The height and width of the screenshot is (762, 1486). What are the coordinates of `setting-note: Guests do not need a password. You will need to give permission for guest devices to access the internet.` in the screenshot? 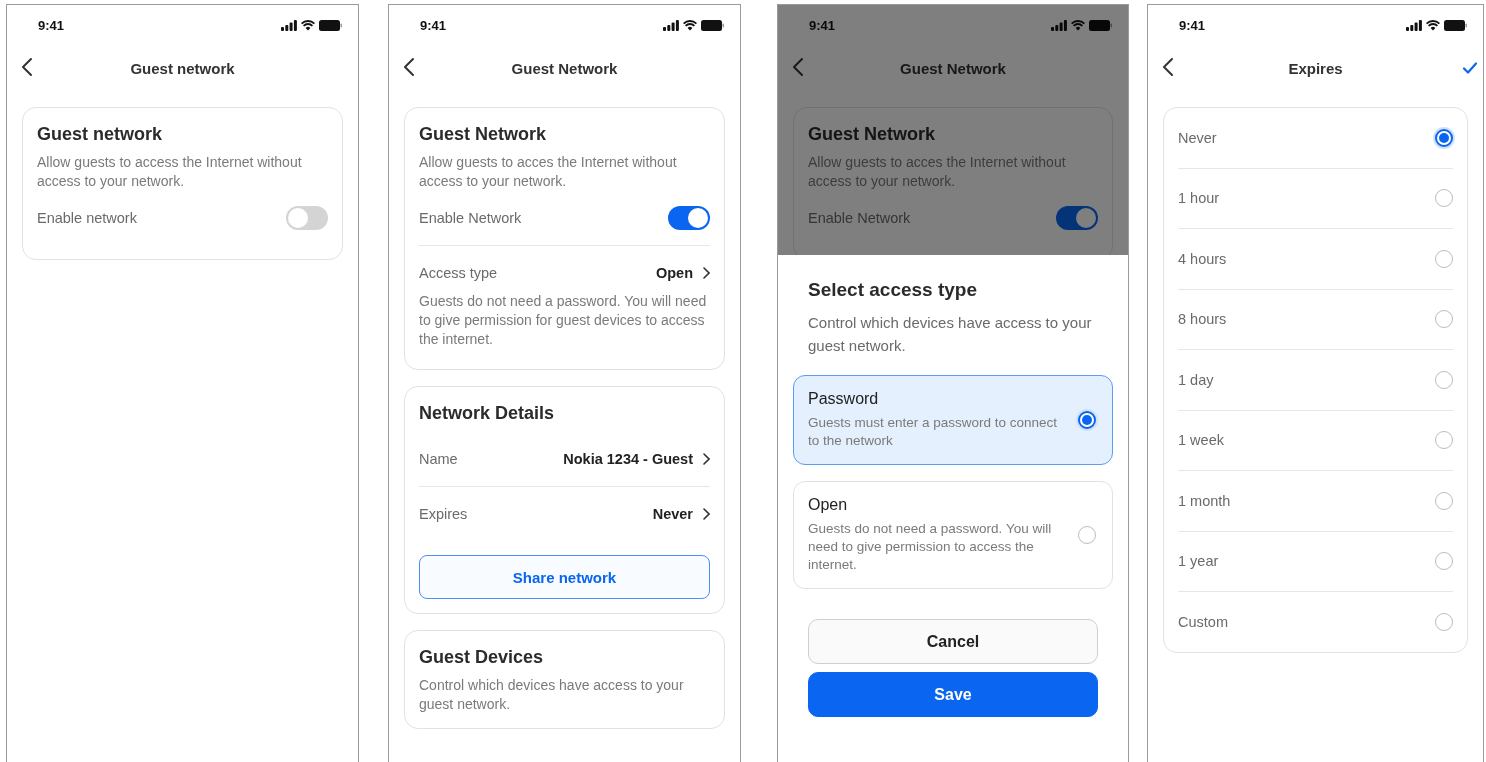 It's located at (563, 320).